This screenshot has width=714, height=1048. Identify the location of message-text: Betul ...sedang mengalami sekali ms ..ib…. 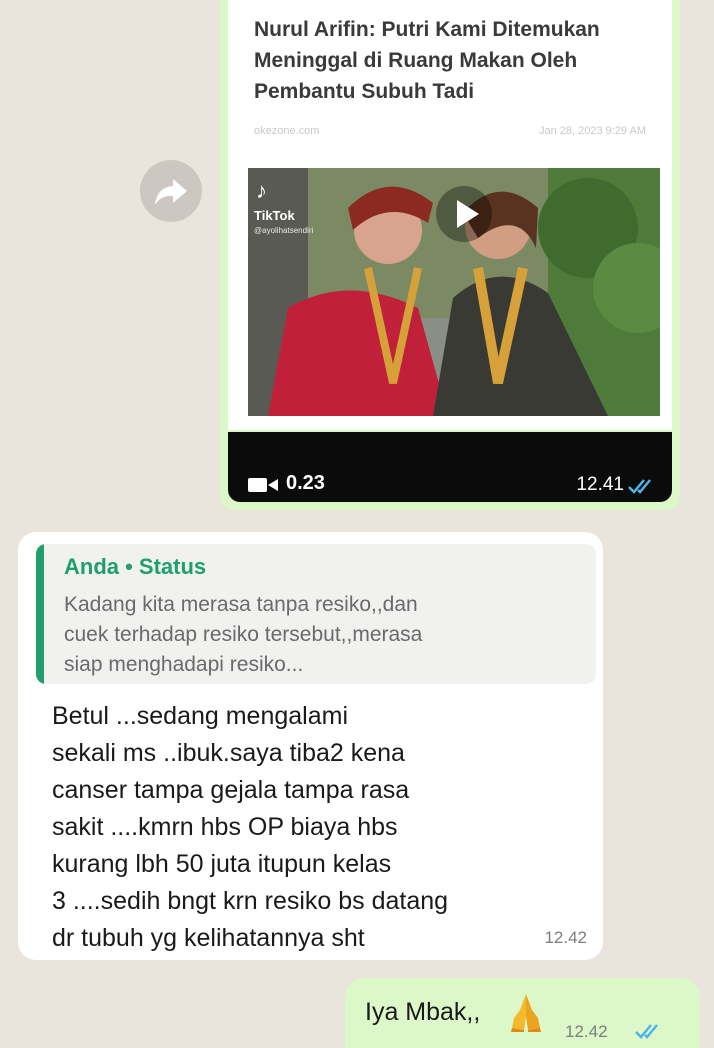
(250, 827).